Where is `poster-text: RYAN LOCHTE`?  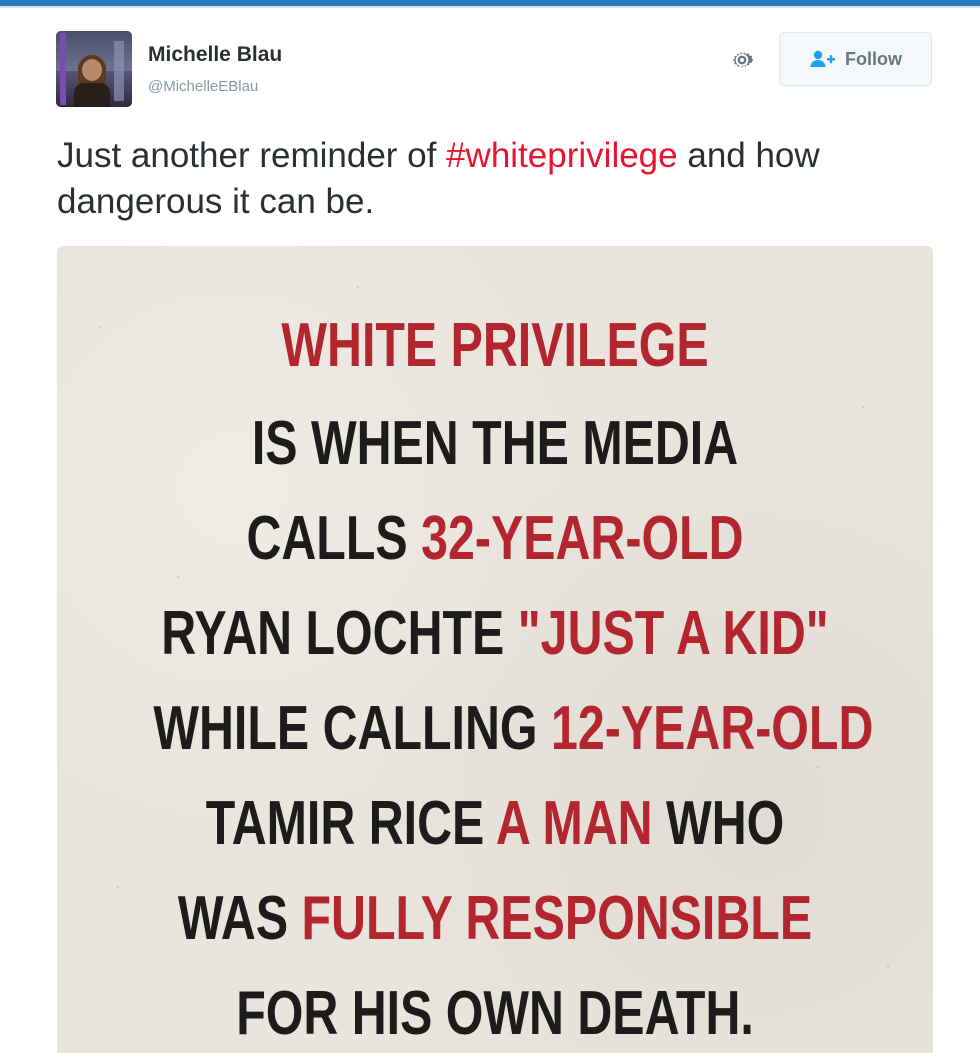 poster-text: RYAN LOCHTE is located at coordinates (339, 633).